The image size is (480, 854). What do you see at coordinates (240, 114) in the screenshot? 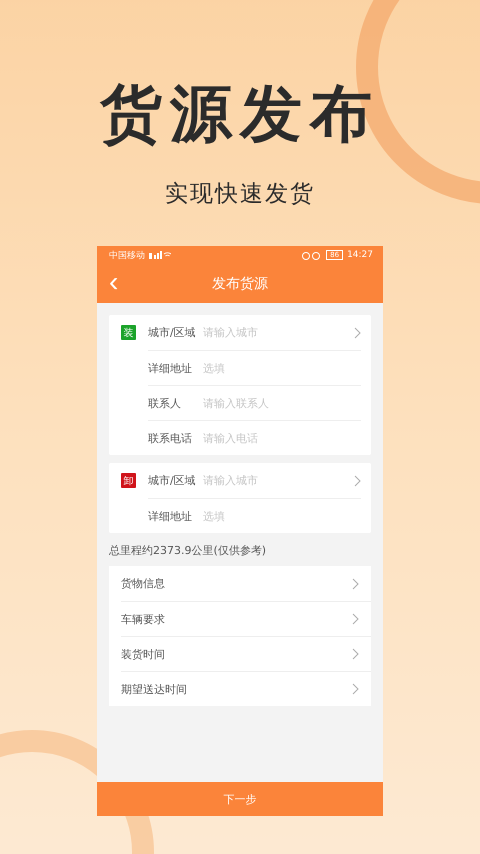
I see `promo-title: 货源发布` at bounding box center [240, 114].